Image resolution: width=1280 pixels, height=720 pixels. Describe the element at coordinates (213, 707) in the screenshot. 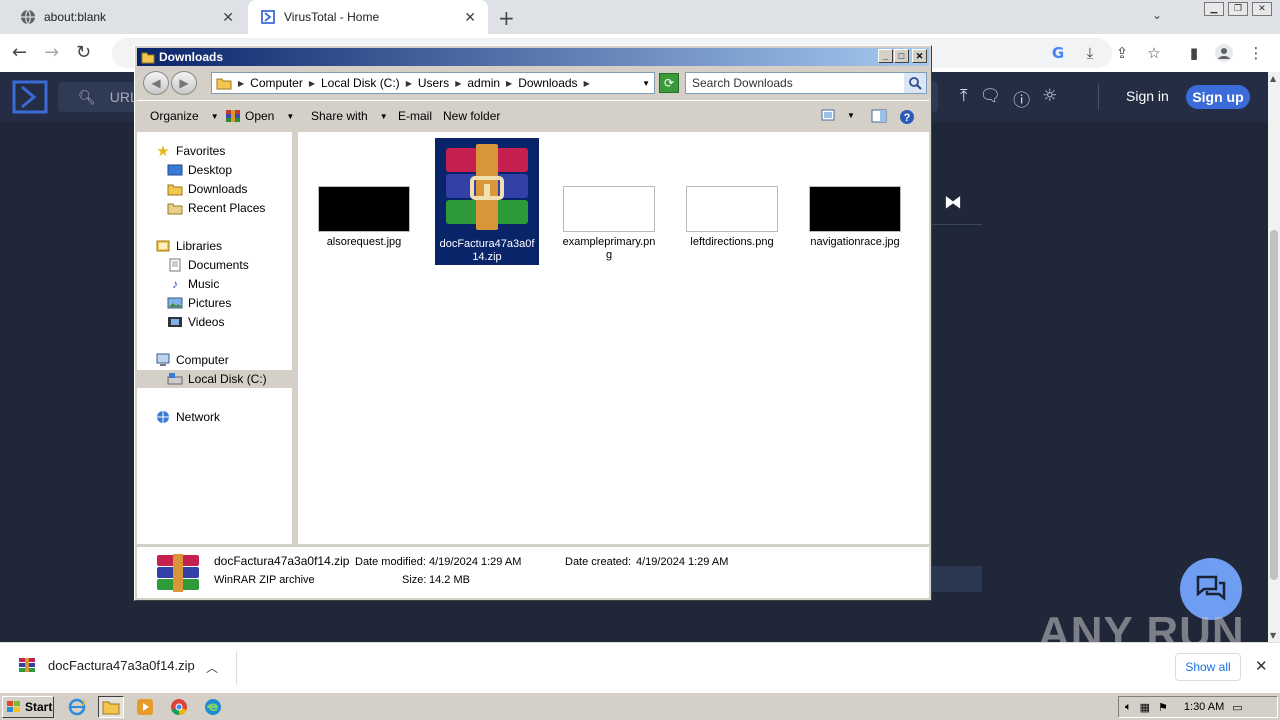

I see `edge-icon` at that location.